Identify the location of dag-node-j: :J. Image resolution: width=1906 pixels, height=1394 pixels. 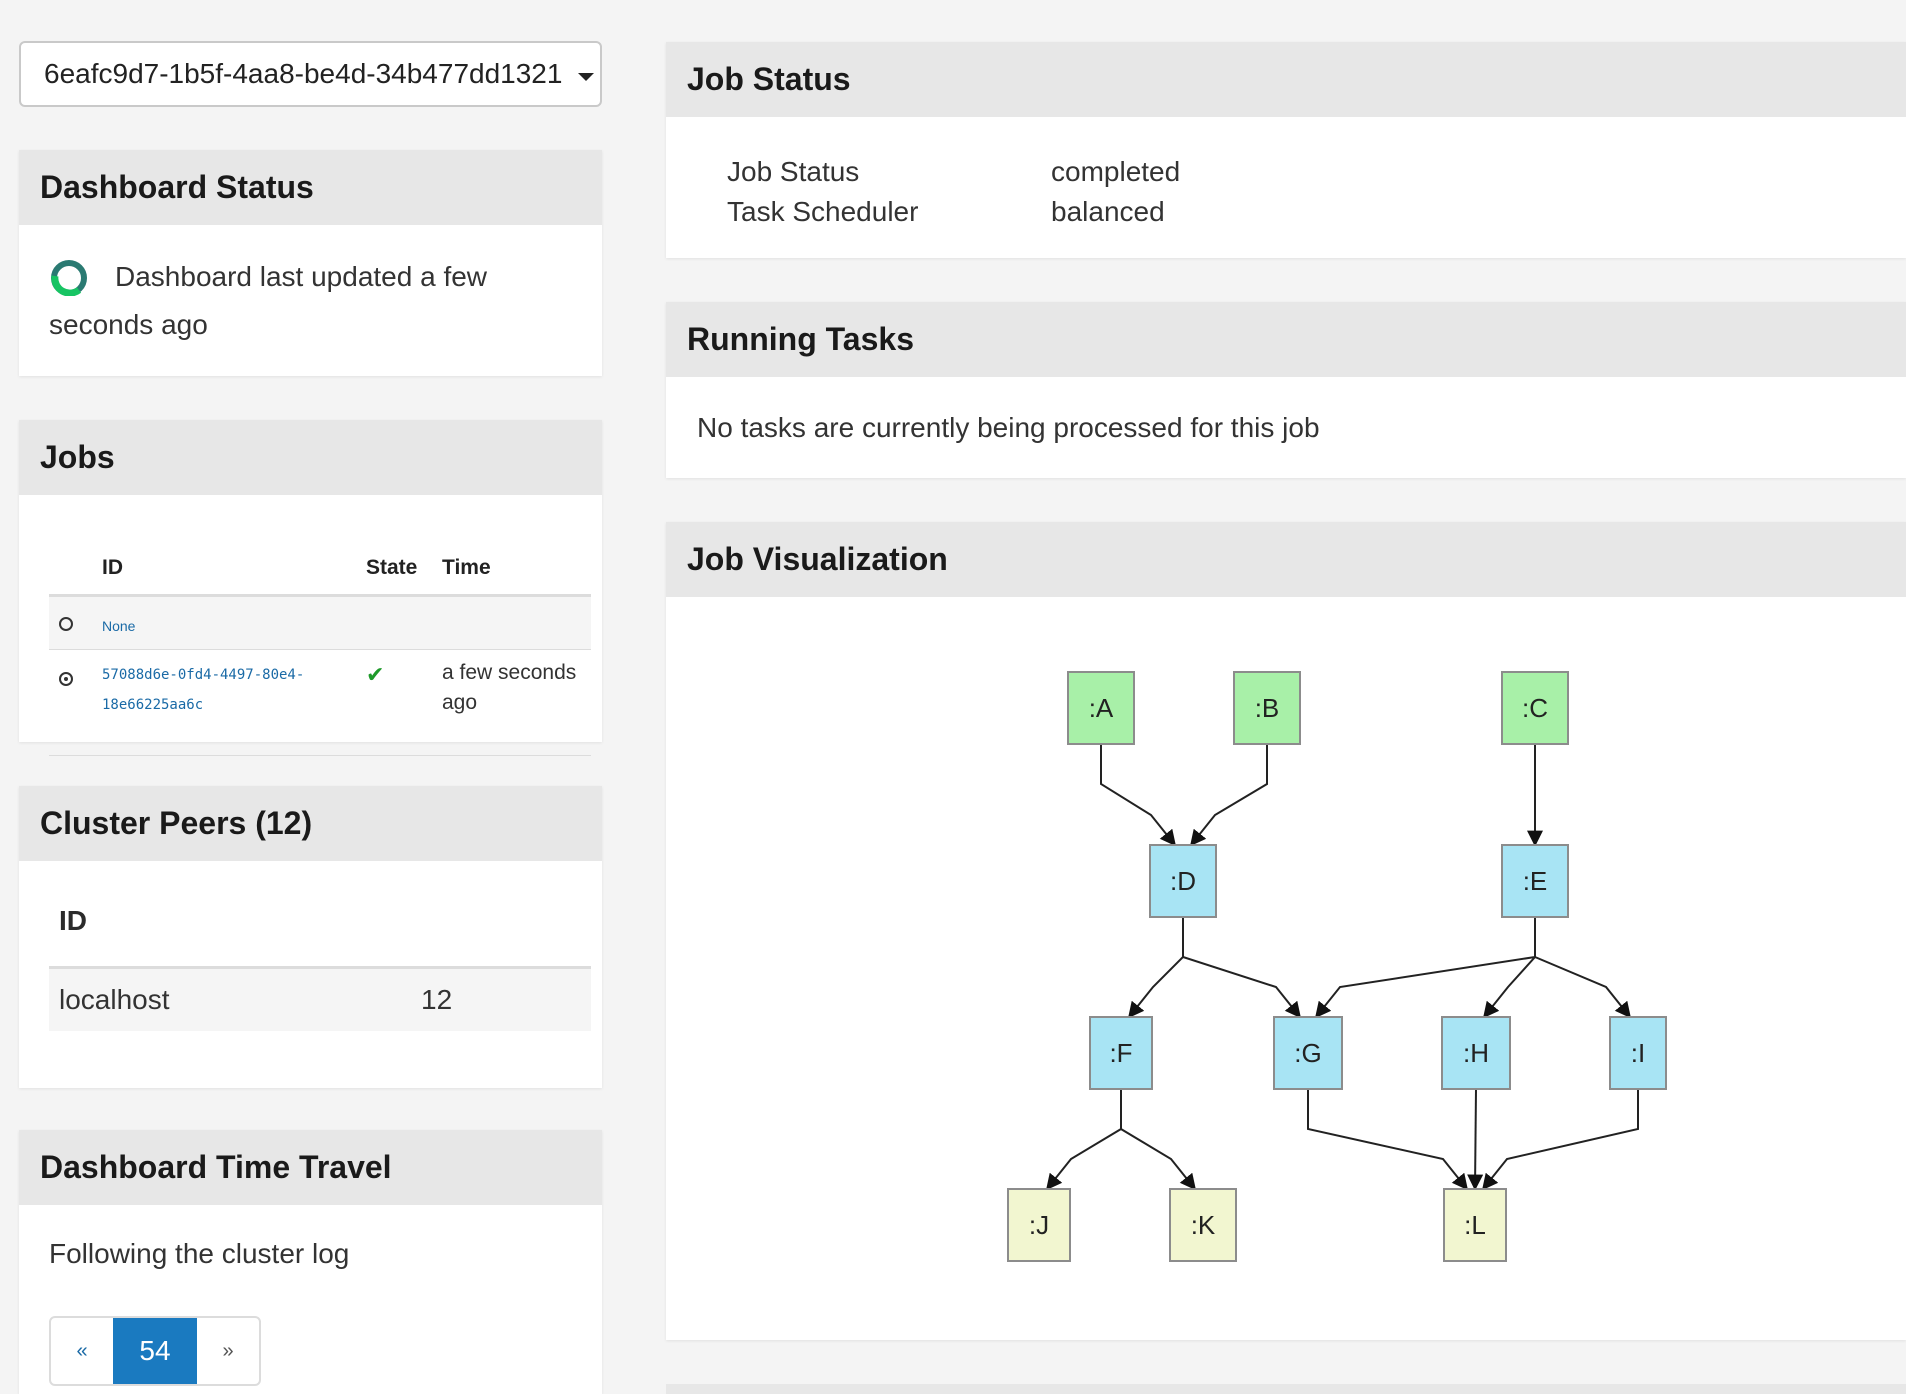
(1039, 1225).